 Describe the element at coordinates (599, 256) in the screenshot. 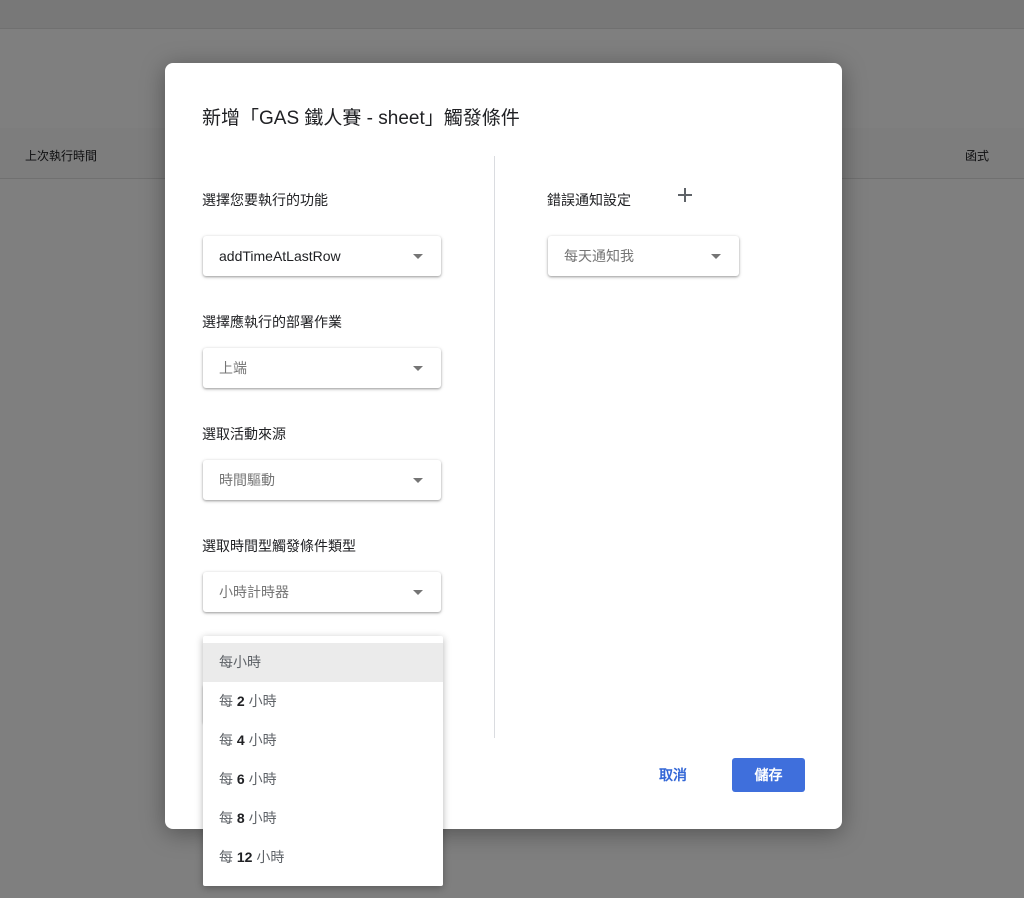

I see `error-notify-select-value: 每天通知我` at that location.